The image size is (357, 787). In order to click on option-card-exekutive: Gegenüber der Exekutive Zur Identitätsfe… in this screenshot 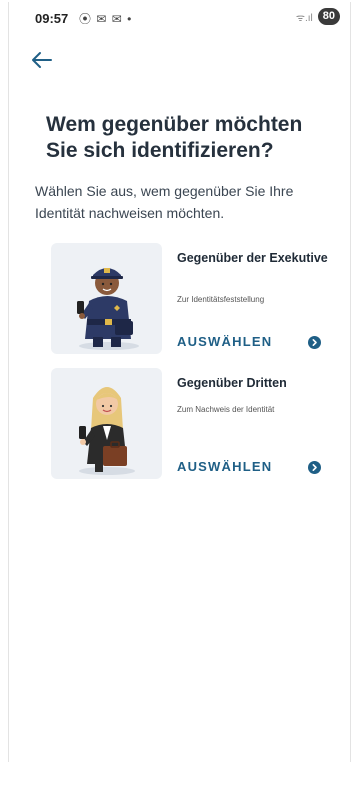, I will do `click(196, 300)`.